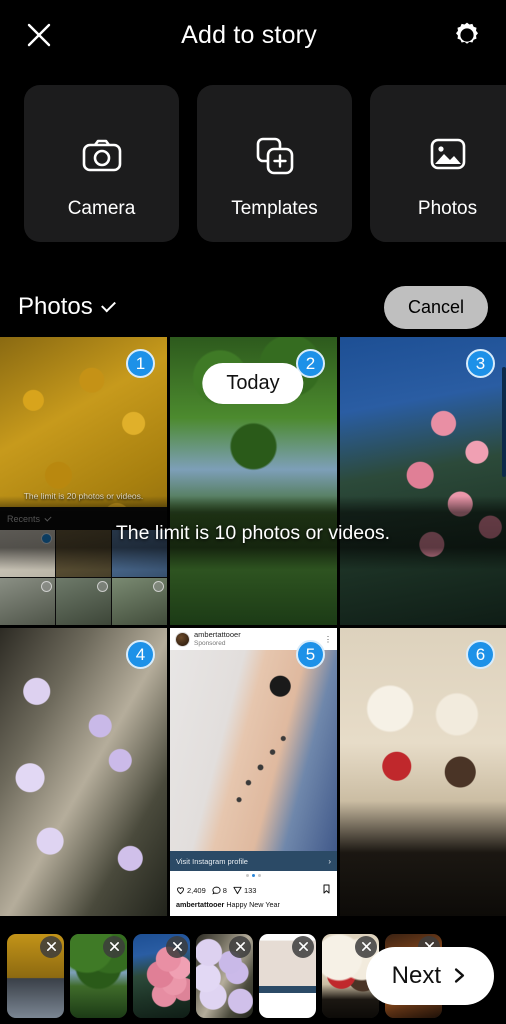 The width and height of the screenshot is (506, 1024). I want to click on like-action: 2,409, so click(191, 890).